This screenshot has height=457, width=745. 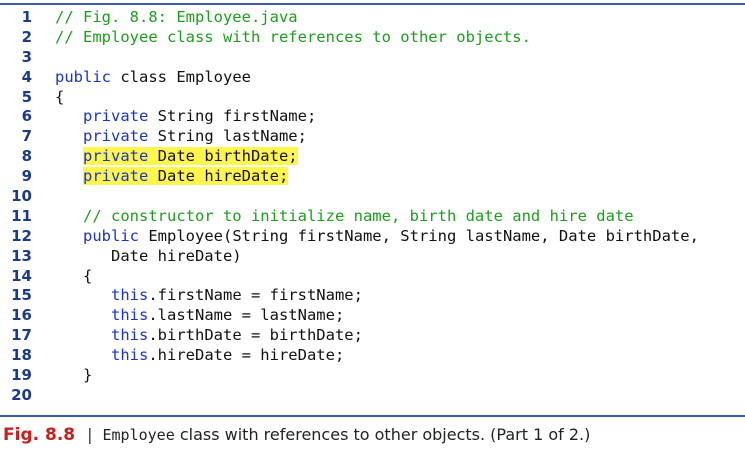 What do you see at coordinates (372, 4) in the screenshot?
I see `top-rule` at bounding box center [372, 4].